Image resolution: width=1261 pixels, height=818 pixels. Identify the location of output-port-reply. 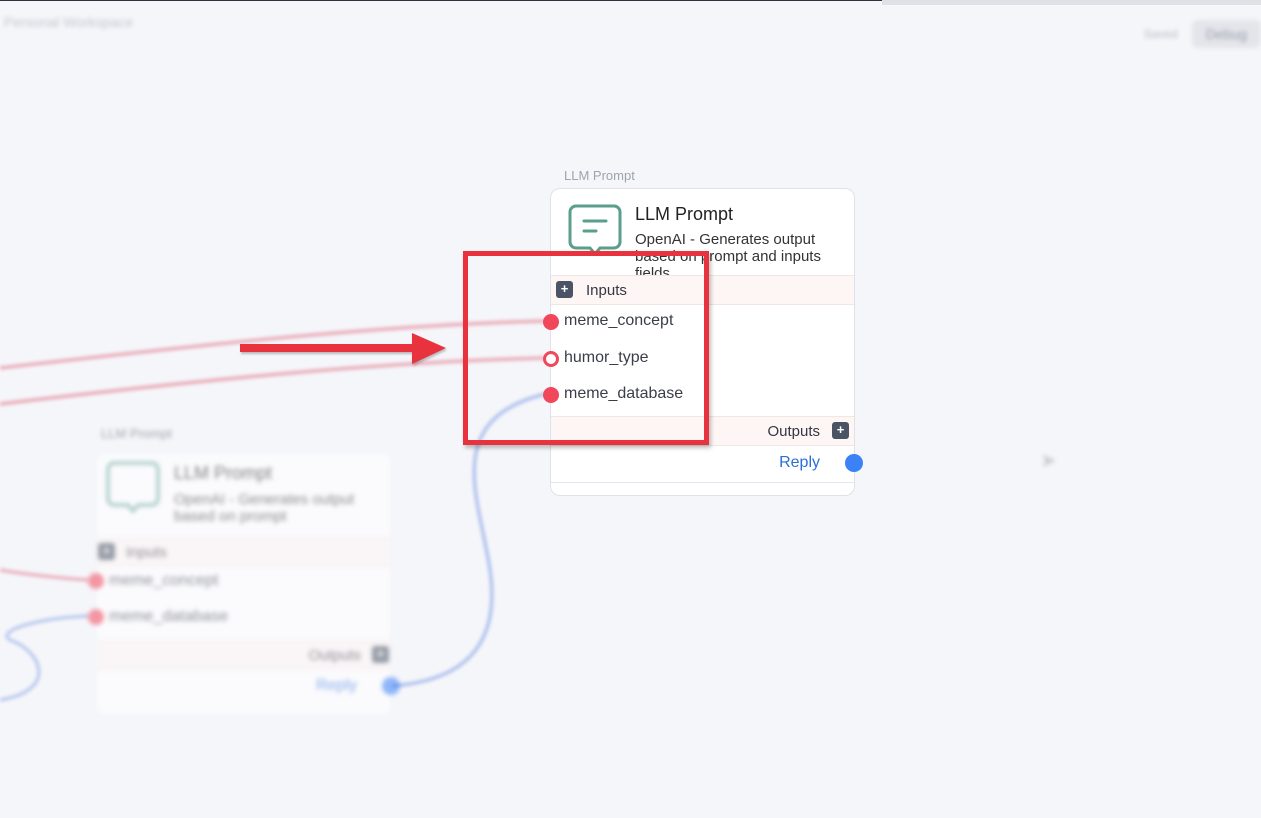
(854, 463).